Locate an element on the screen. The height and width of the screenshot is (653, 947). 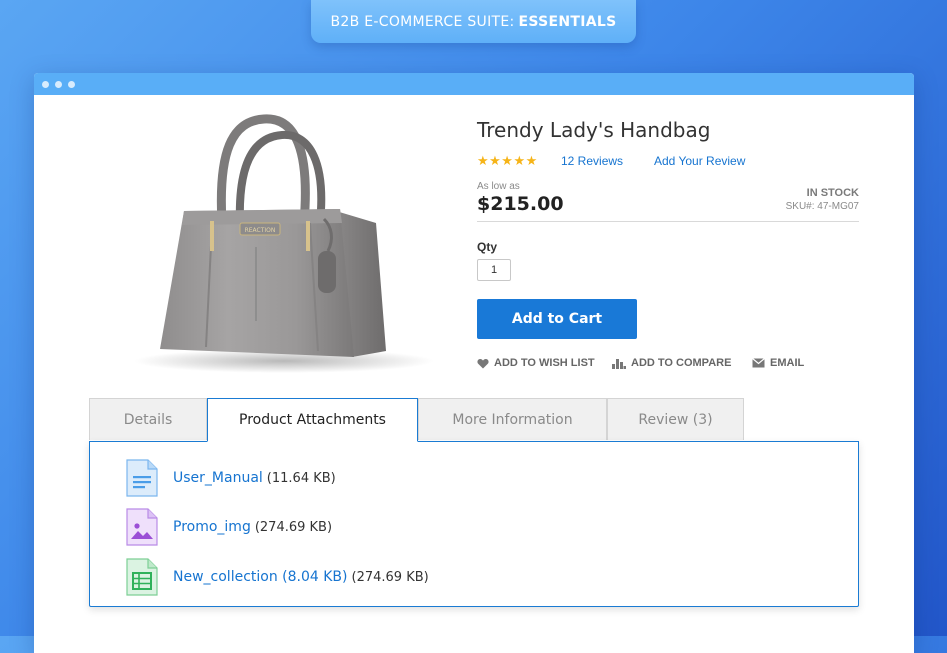
product-price: $215.00 is located at coordinates (520, 204).